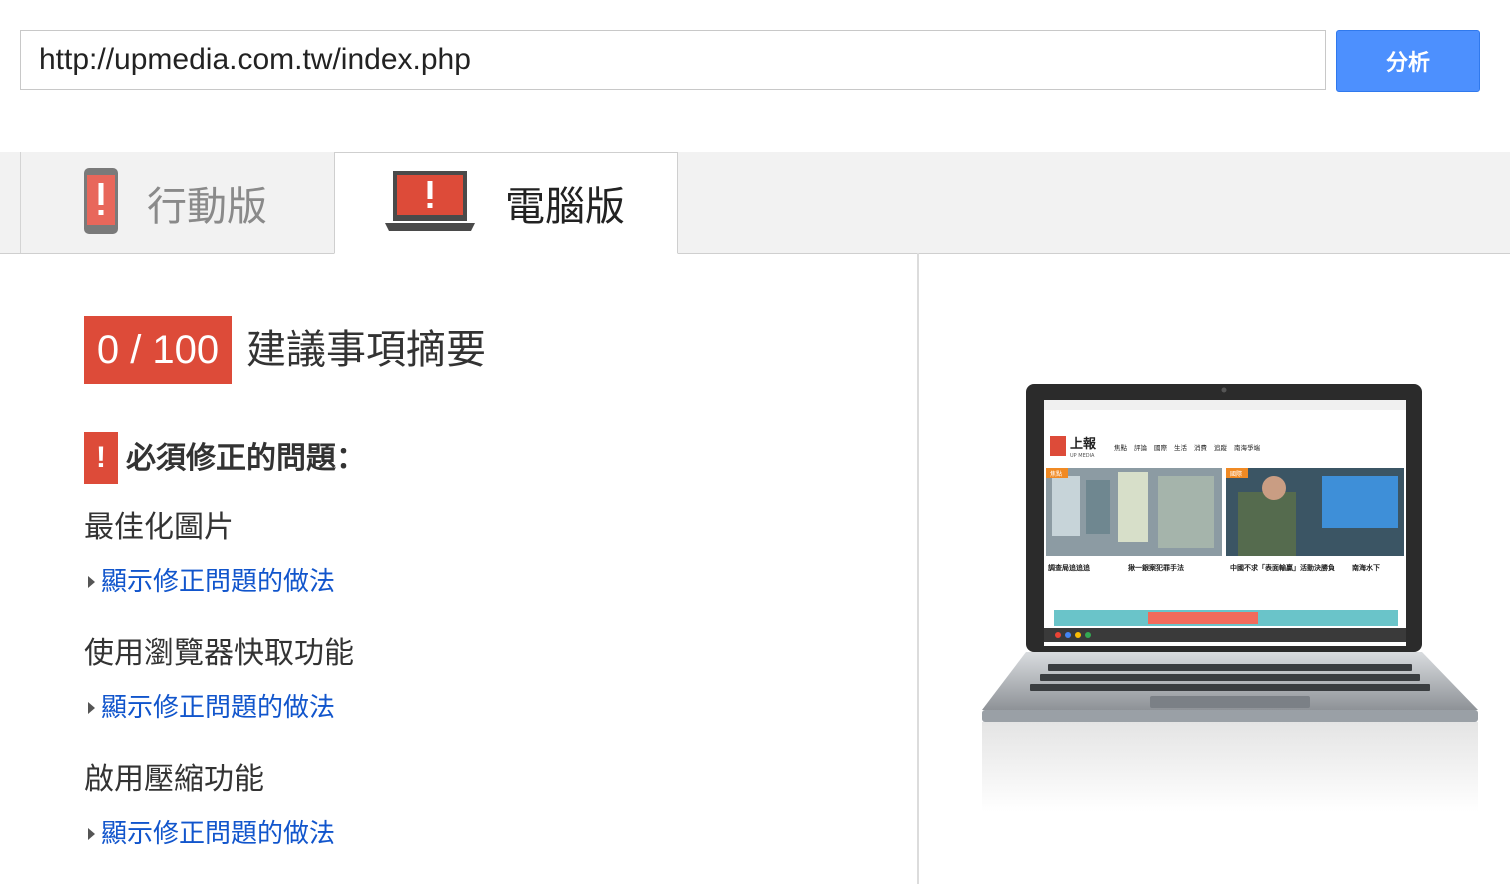 Image resolution: width=1510 pixels, height=884 pixels. What do you see at coordinates (207, 206) in the screenshot?
I see `tab-mobile-label: 行動版` at bounding box center [207, 206].